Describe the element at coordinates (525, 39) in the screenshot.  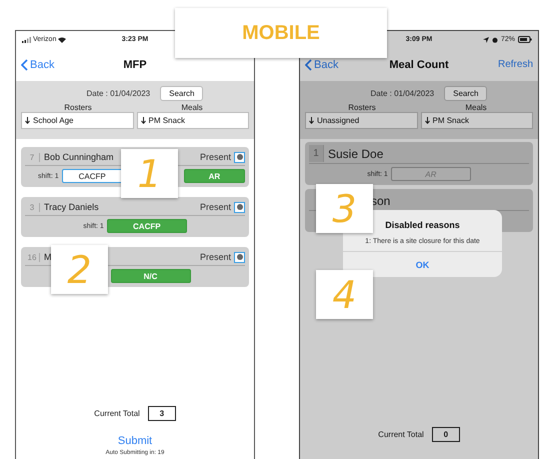
I see `battery-icon` at that location.